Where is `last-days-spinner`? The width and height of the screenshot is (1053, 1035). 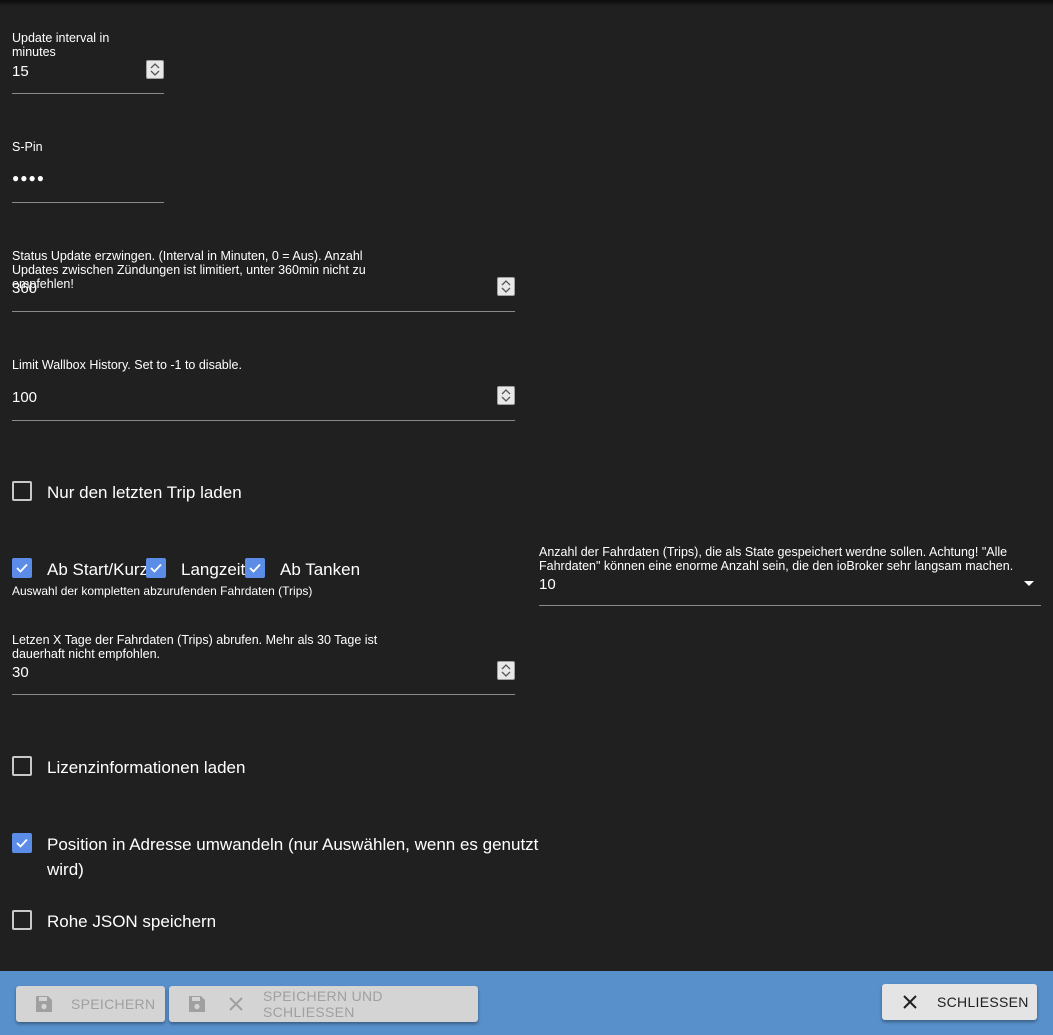 last-days-spinner is located at coordinates (506, 670).